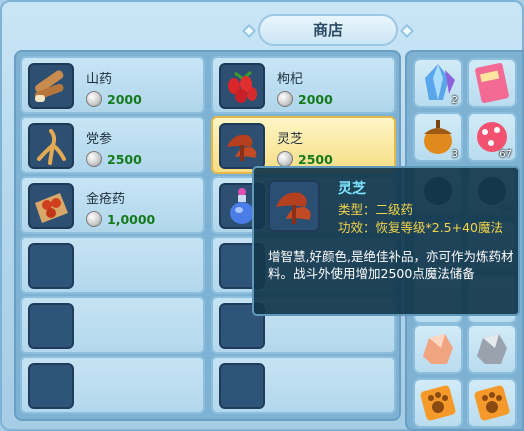  Describe the element at coordinates (120, 219) in the screenshot. I see `item-price: 1,0000` at that location.